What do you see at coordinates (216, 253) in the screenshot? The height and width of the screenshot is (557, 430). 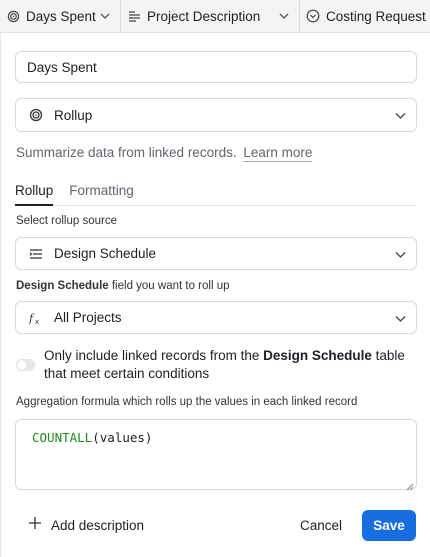 I see `rollup-source-select: Design Schedule` at bounding box center [216, 253].